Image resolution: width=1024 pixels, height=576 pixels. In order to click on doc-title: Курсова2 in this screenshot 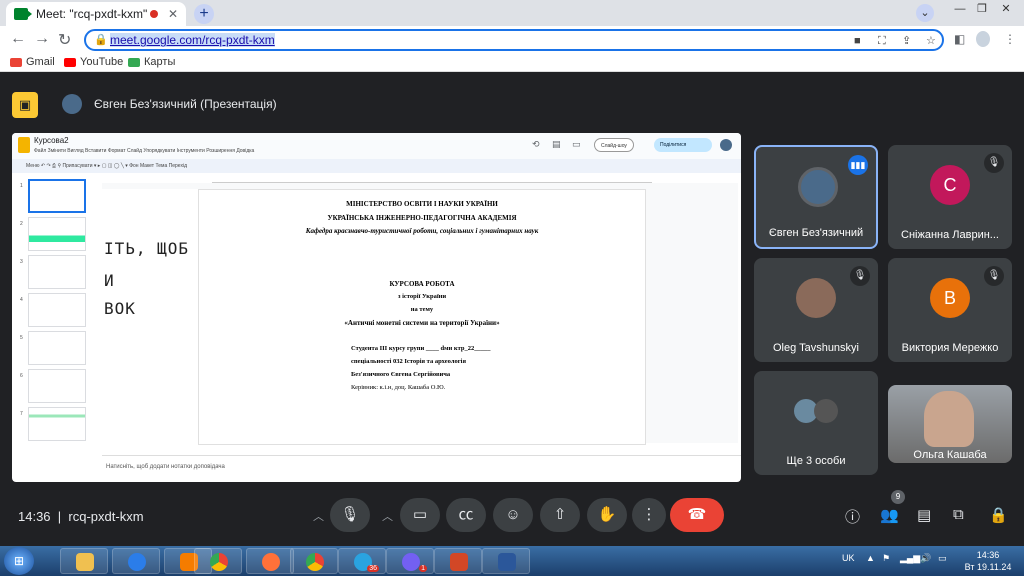, I will do `click(51, 140)`.